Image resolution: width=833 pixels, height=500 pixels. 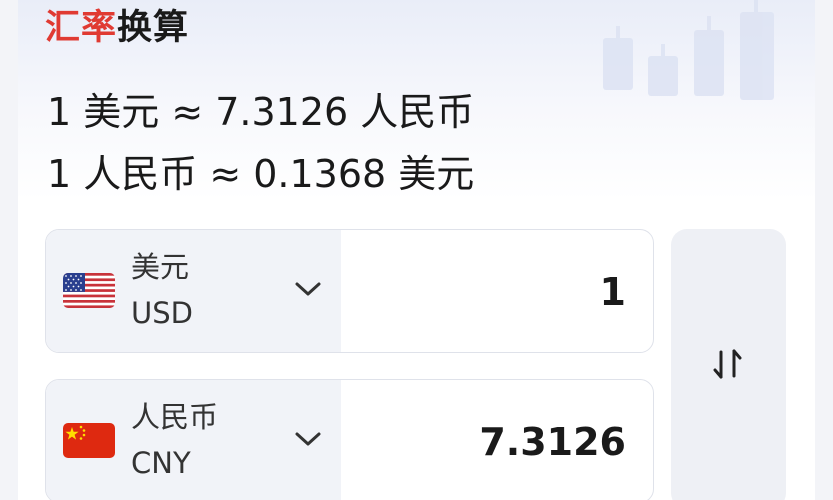 I want to click on page-title: 汇率换算, so click(x=117, y=28).